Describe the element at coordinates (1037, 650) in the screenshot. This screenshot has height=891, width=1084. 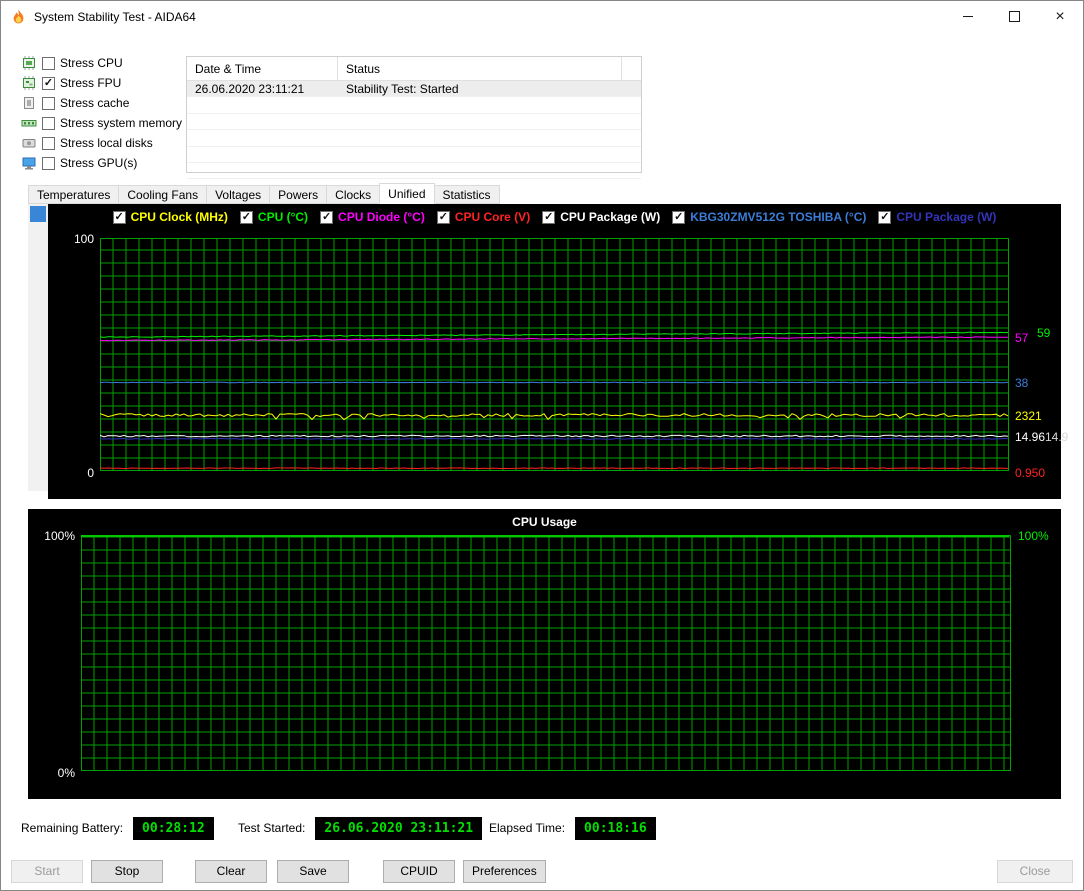
I see `cpu-usage-right-values: 100%` at that location.